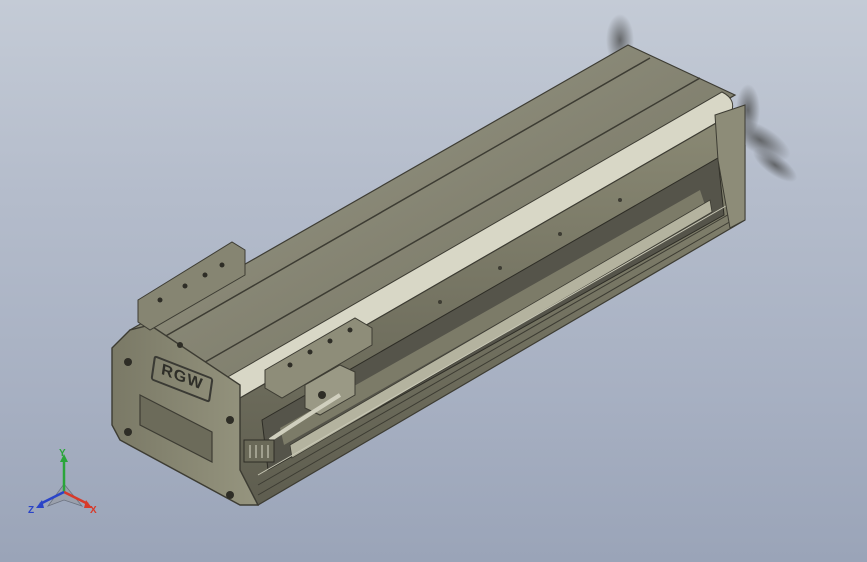  Describe the element at coordinates (66, 484) in the screenshot. I see `orientation-triad: Y X Z` at that location.